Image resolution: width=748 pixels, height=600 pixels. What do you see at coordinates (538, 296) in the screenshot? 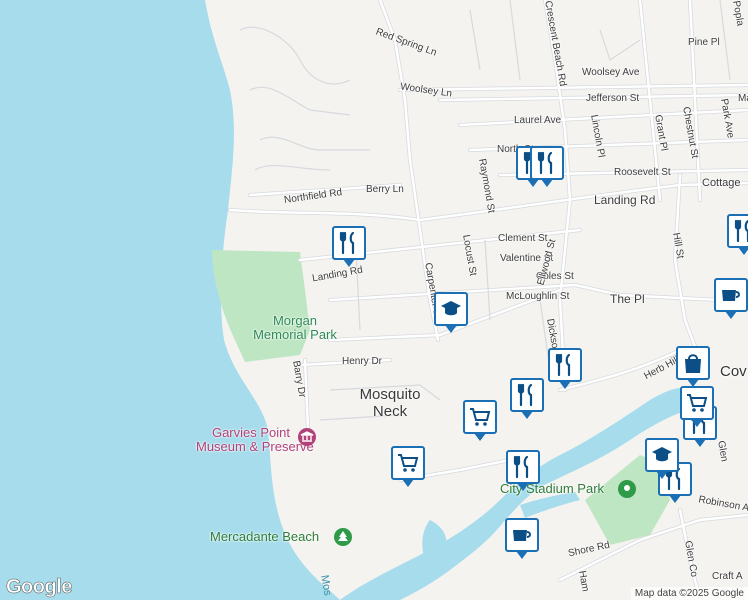
I see `street-label-mcloughlin-st: McLoughlin St` at bounding box center [538, 296].